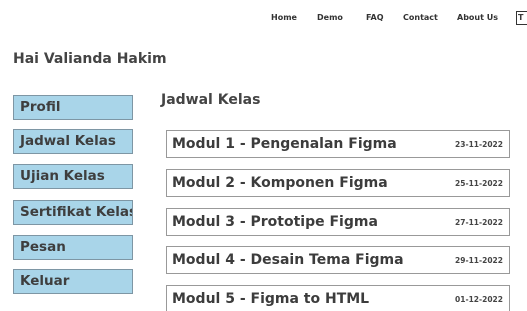 This screenshot has width=527, height=311. What do you see at coordinates (284, 144) in the screenshot?
I see `module-title: Modul 1 - Pengenalan Figma` at bounding box center [284, 144].